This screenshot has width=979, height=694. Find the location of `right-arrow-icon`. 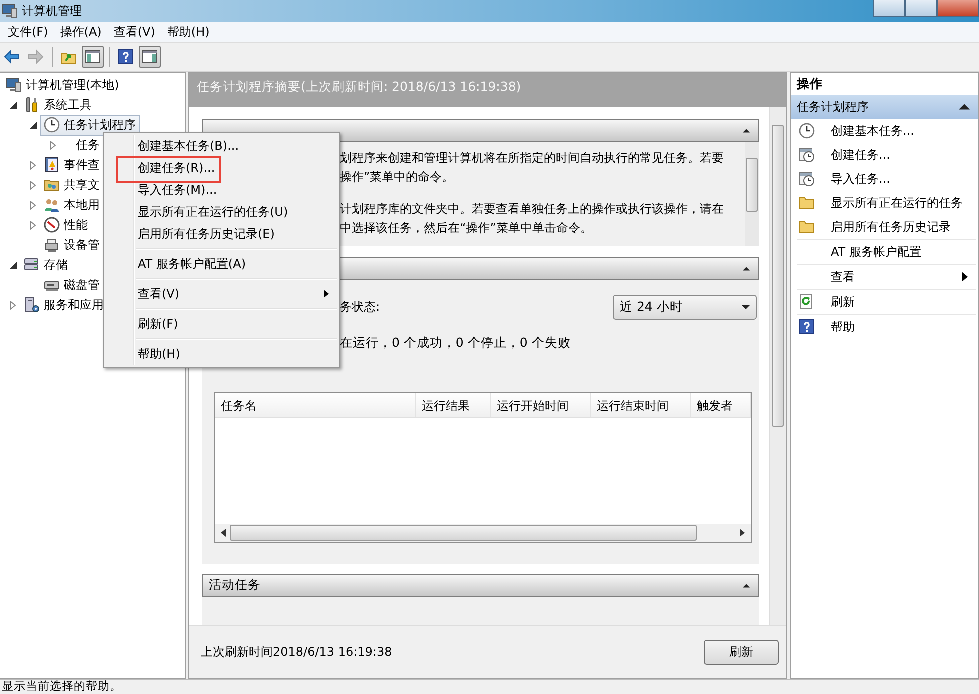

right-arrow-icon is located at coordinates (742, 533).